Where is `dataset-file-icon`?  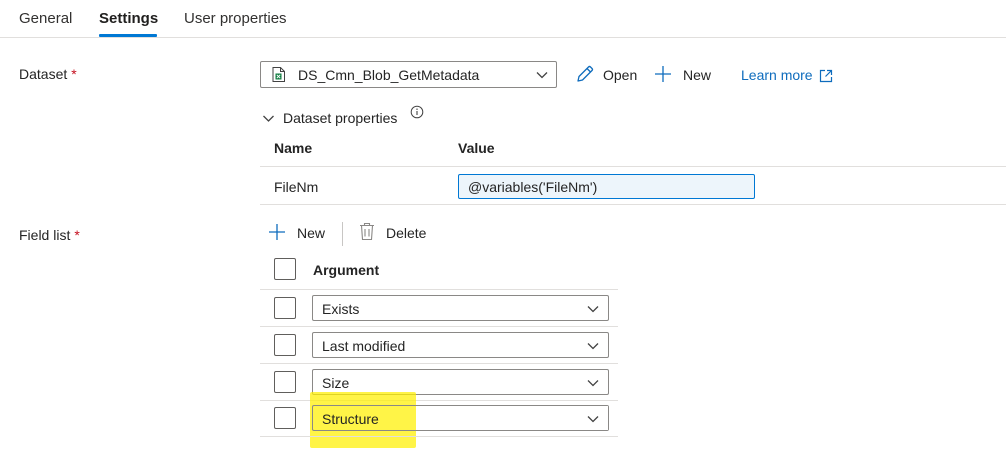
dataset-file-icon is located at coordinates (278, 74).